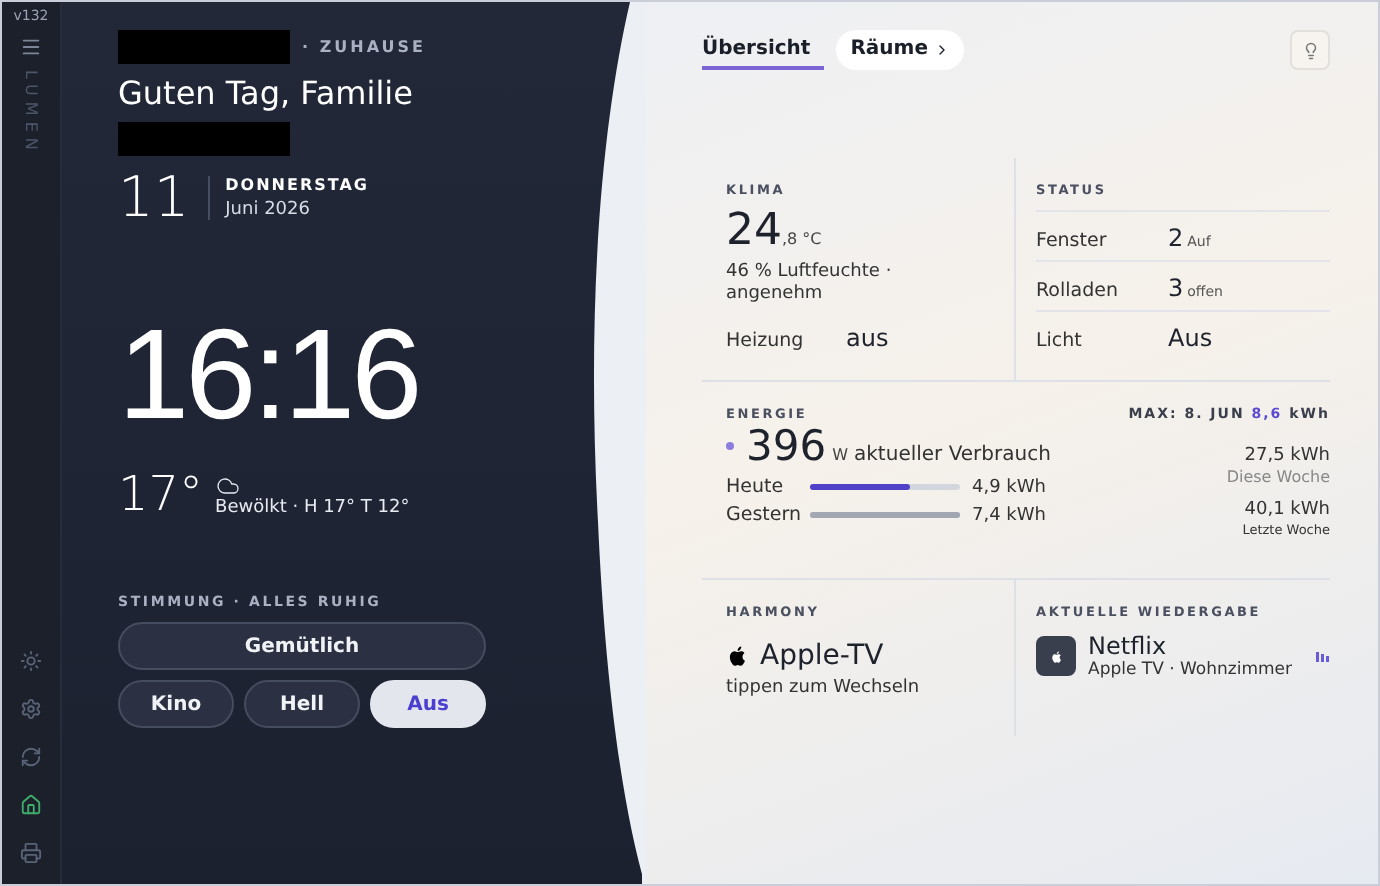 This screenshot has width=1380, height=886. Describe the element at coordinates (754, 231) in the screenshot. I see `temperature-value: 24` at that location.